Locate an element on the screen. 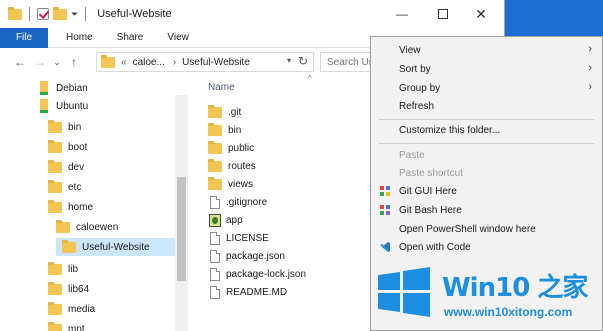 This screenshot has height=331, width=603. new-folder-icon is located at coordinates (60, 13).